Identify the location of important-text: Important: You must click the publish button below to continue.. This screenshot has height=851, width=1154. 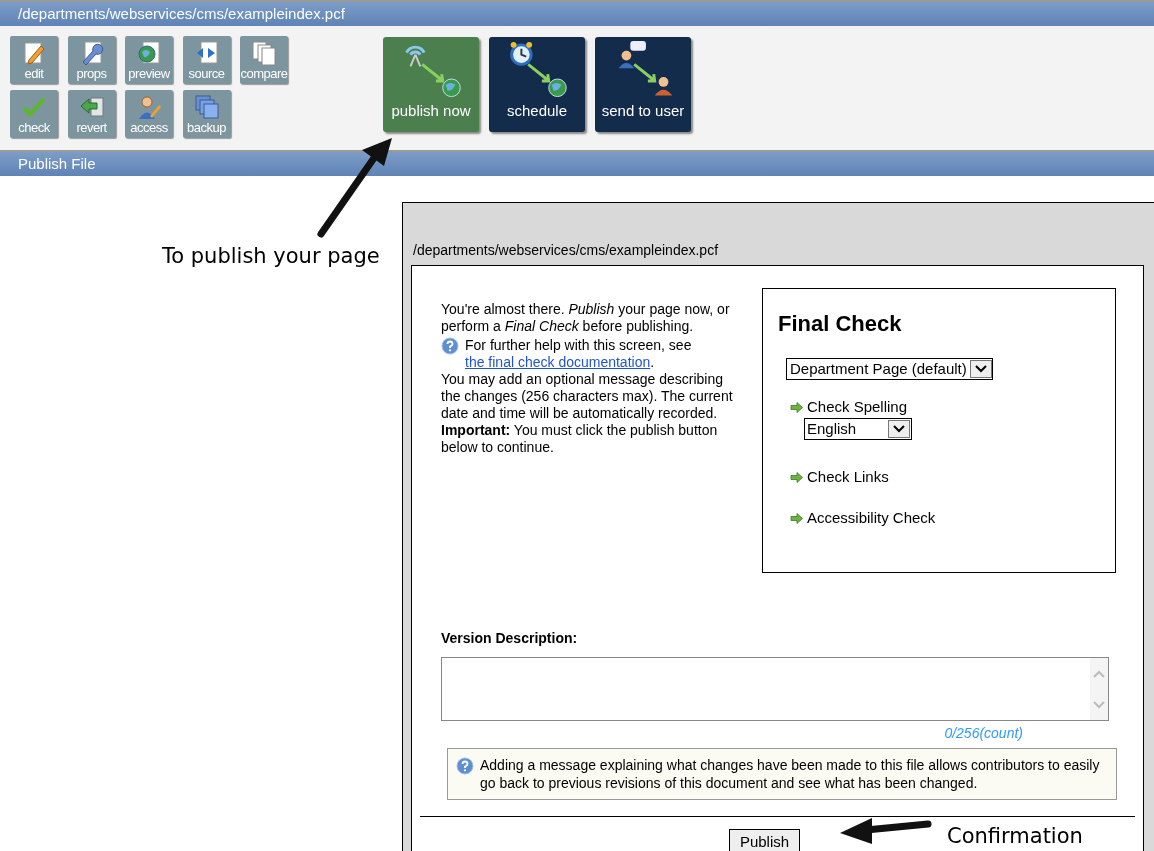
(580, 439).